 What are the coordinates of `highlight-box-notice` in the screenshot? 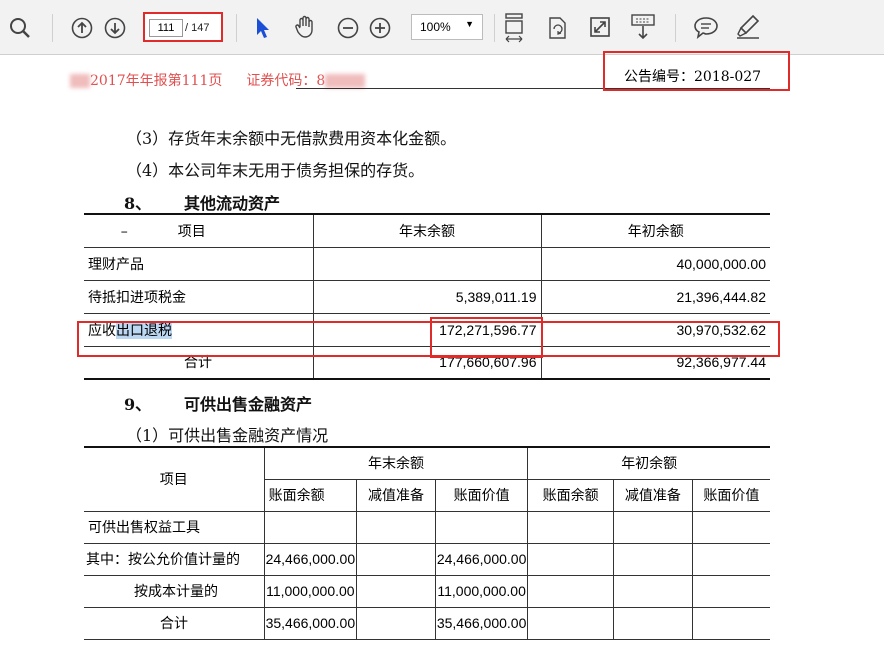 It's located at (696, 71).